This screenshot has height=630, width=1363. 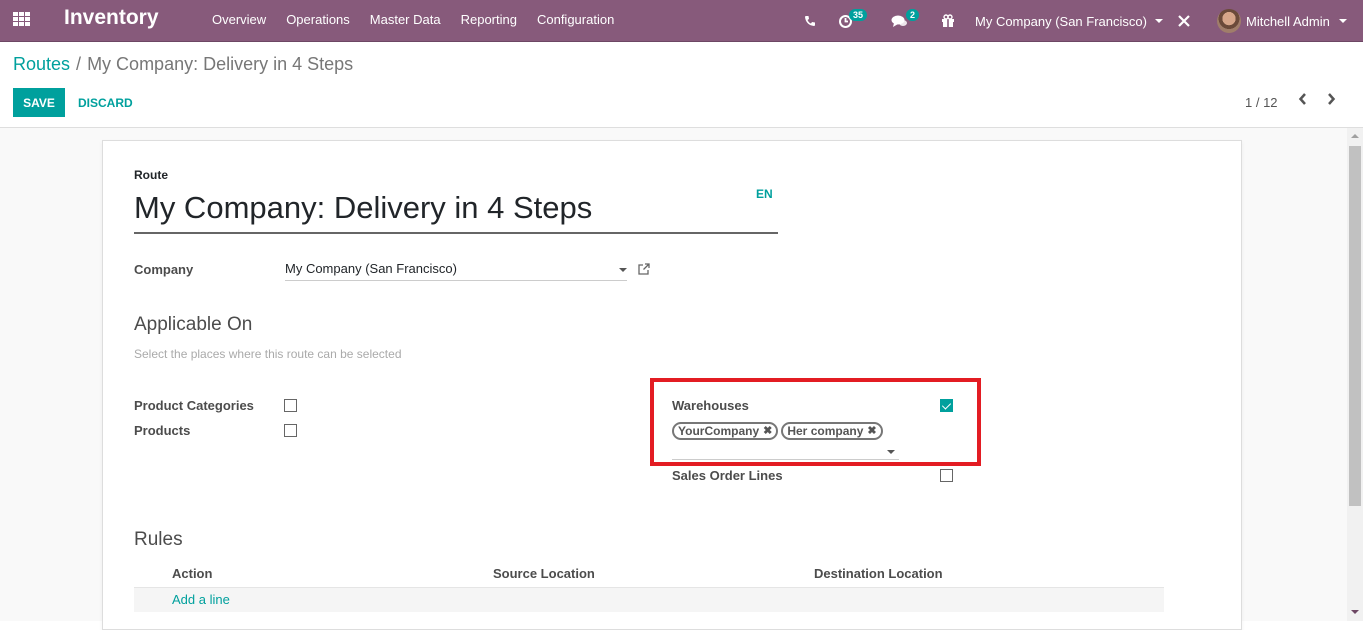 I want to click on route-name-input: My Company: Delivery in 4 Steps, so click(x=456, y=212).